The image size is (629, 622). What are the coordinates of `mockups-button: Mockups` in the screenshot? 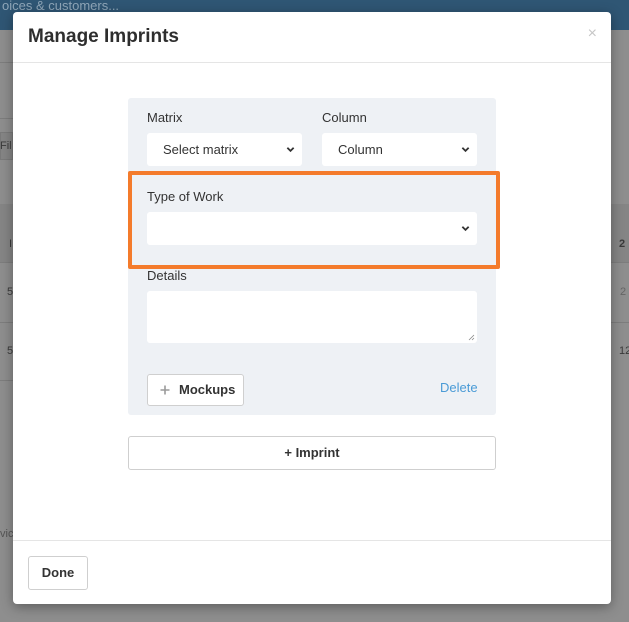 It's located at (195, 390).